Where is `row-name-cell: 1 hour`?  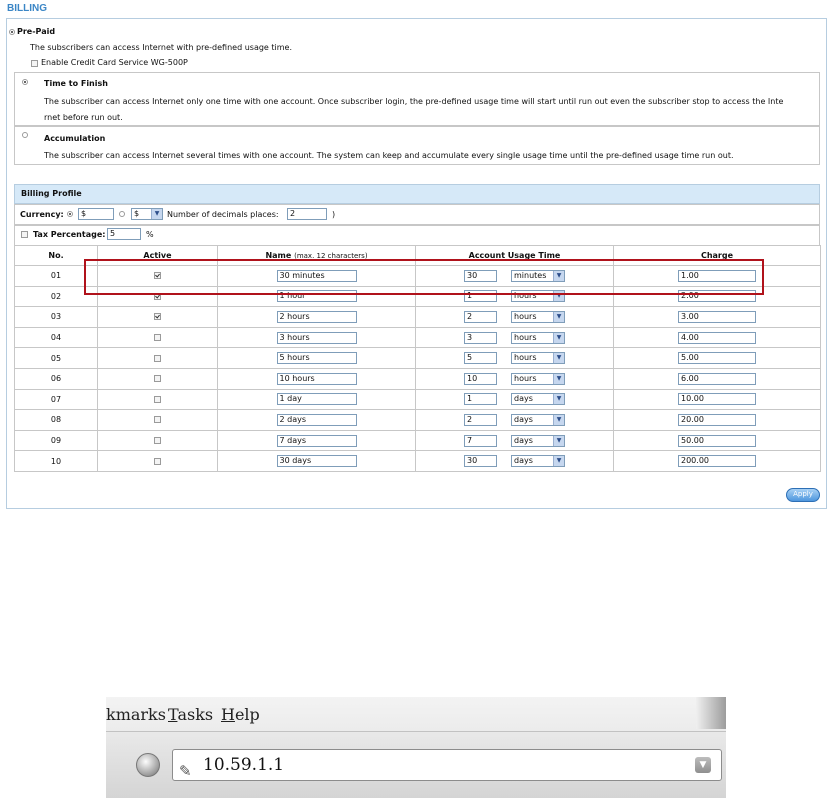 row-name-cell: 1 hour is located at coordinates (316, 296).